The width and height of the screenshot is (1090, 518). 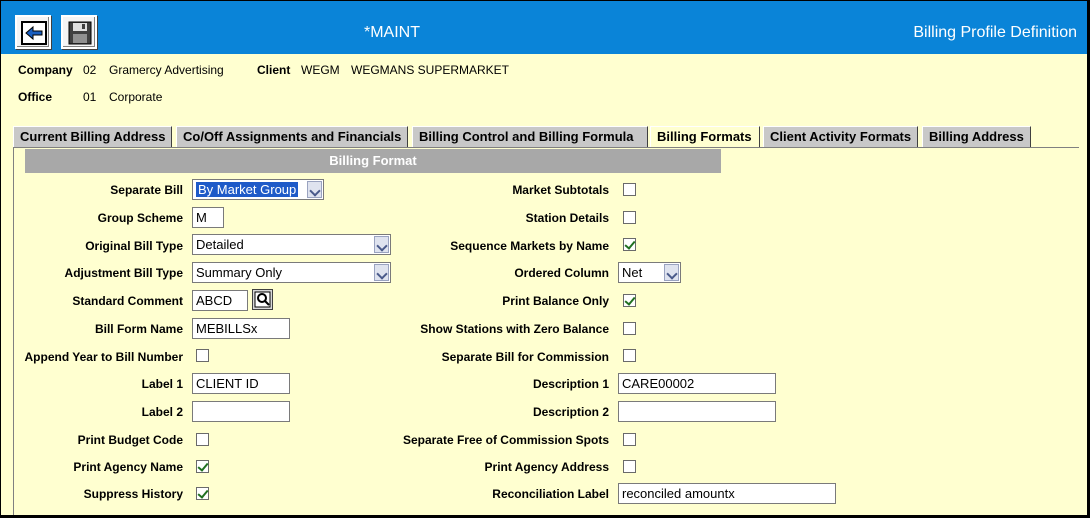 What do you see at coordinates (274, 70) in the screenshot?
I see `client-label: Client` at bounding box center [274, 70].